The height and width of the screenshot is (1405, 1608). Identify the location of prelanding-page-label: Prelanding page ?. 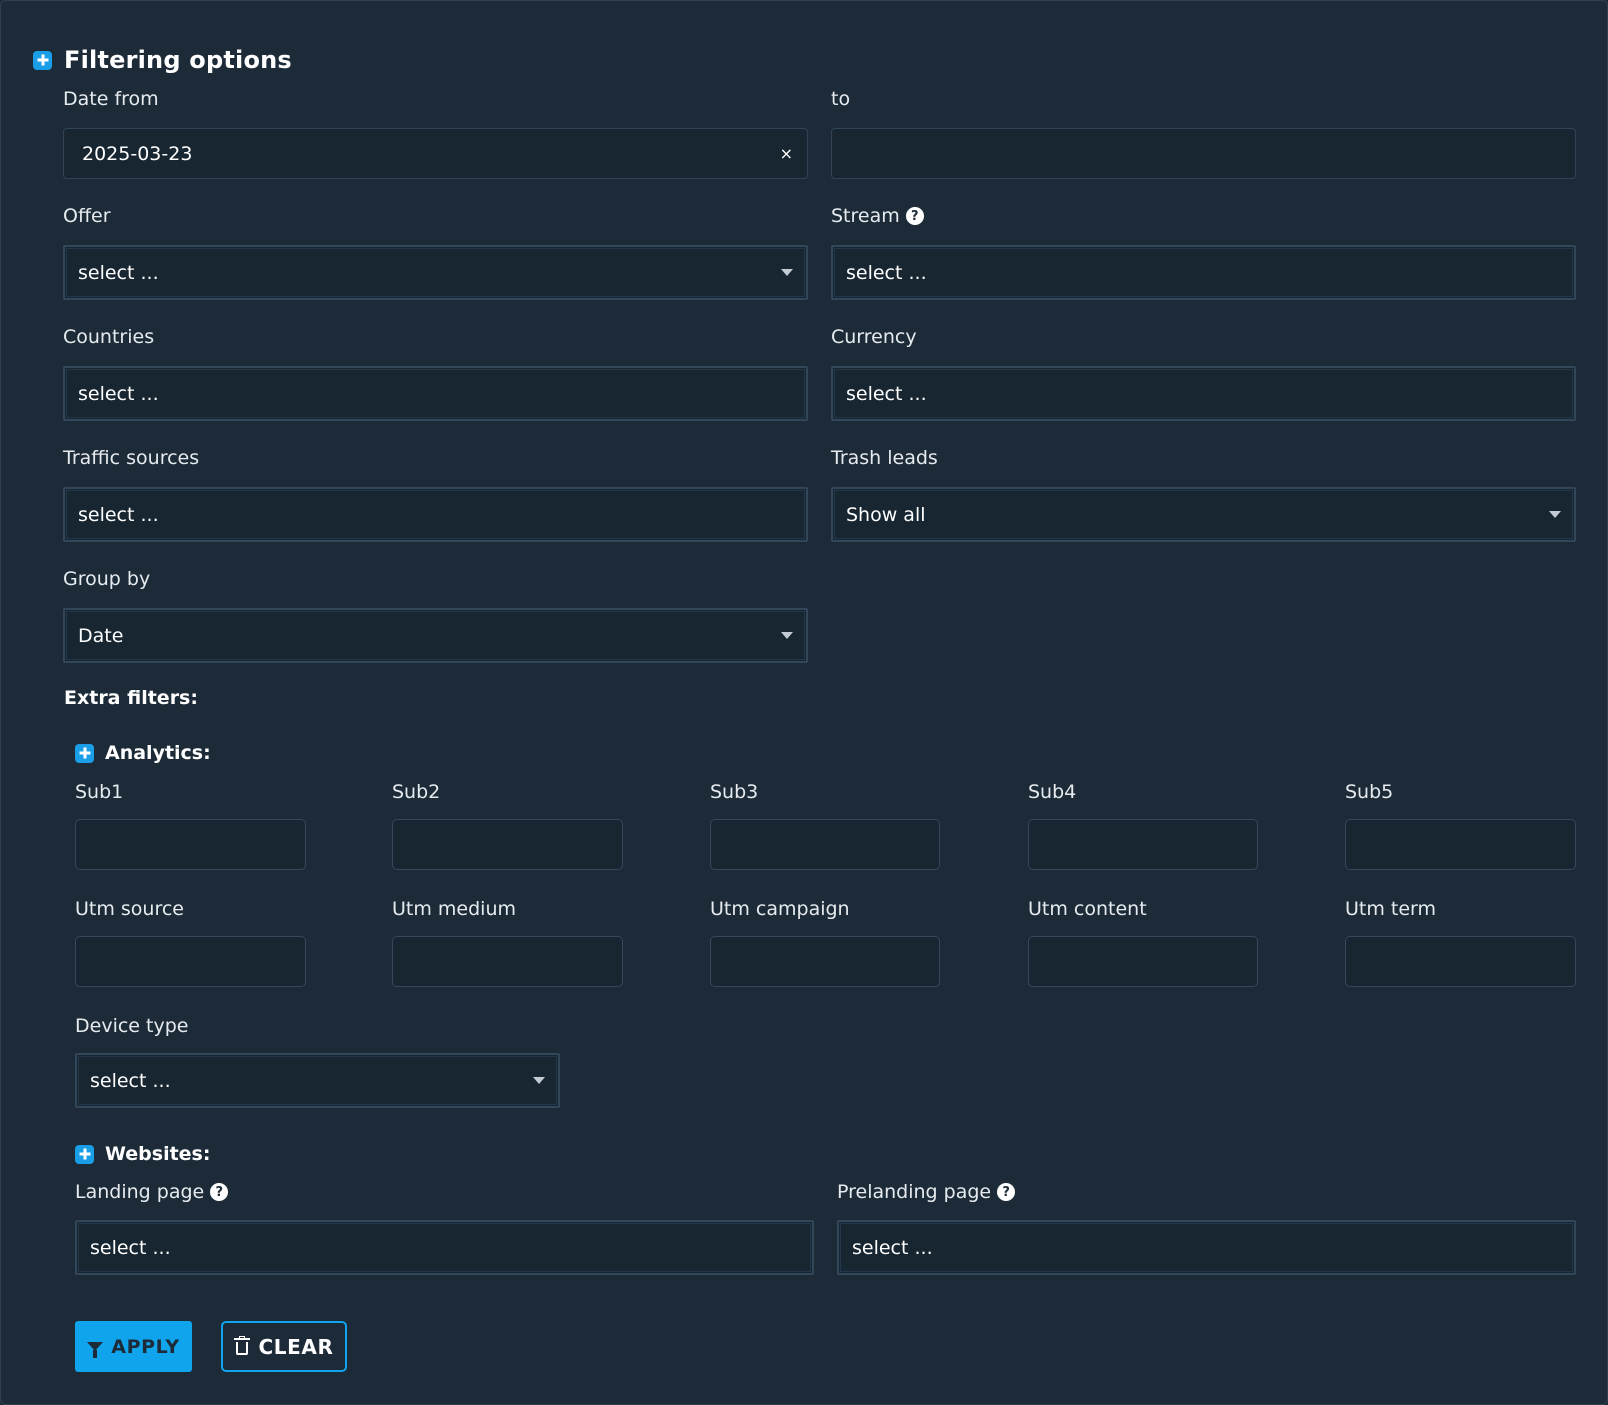
(926, 1192).